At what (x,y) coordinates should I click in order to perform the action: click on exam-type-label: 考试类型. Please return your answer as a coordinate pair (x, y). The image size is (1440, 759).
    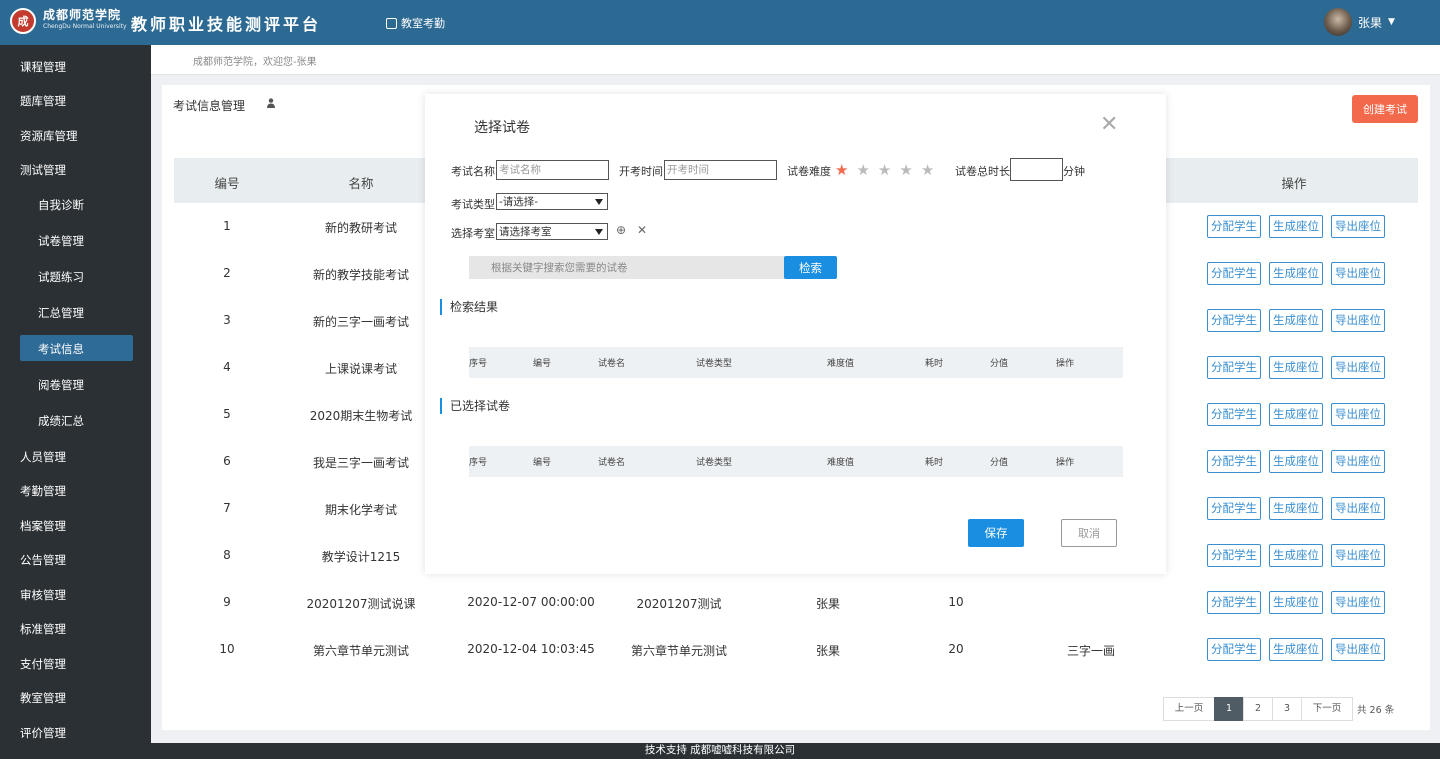
    Looking at the image, I should click on (473, 204).